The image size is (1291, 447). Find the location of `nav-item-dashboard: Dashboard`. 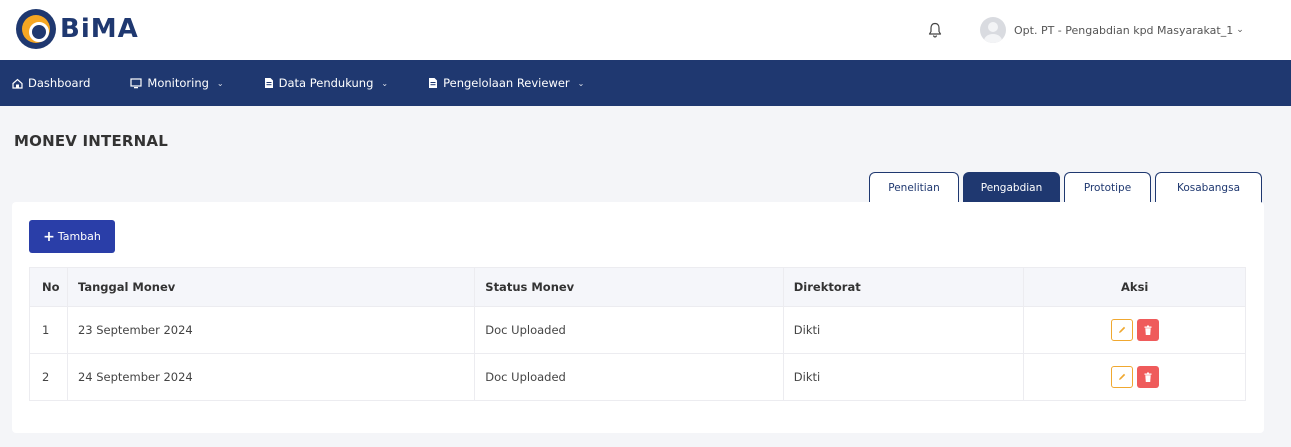

nav-item-dashboard: Dashboard is located at coordinates (51, 83).